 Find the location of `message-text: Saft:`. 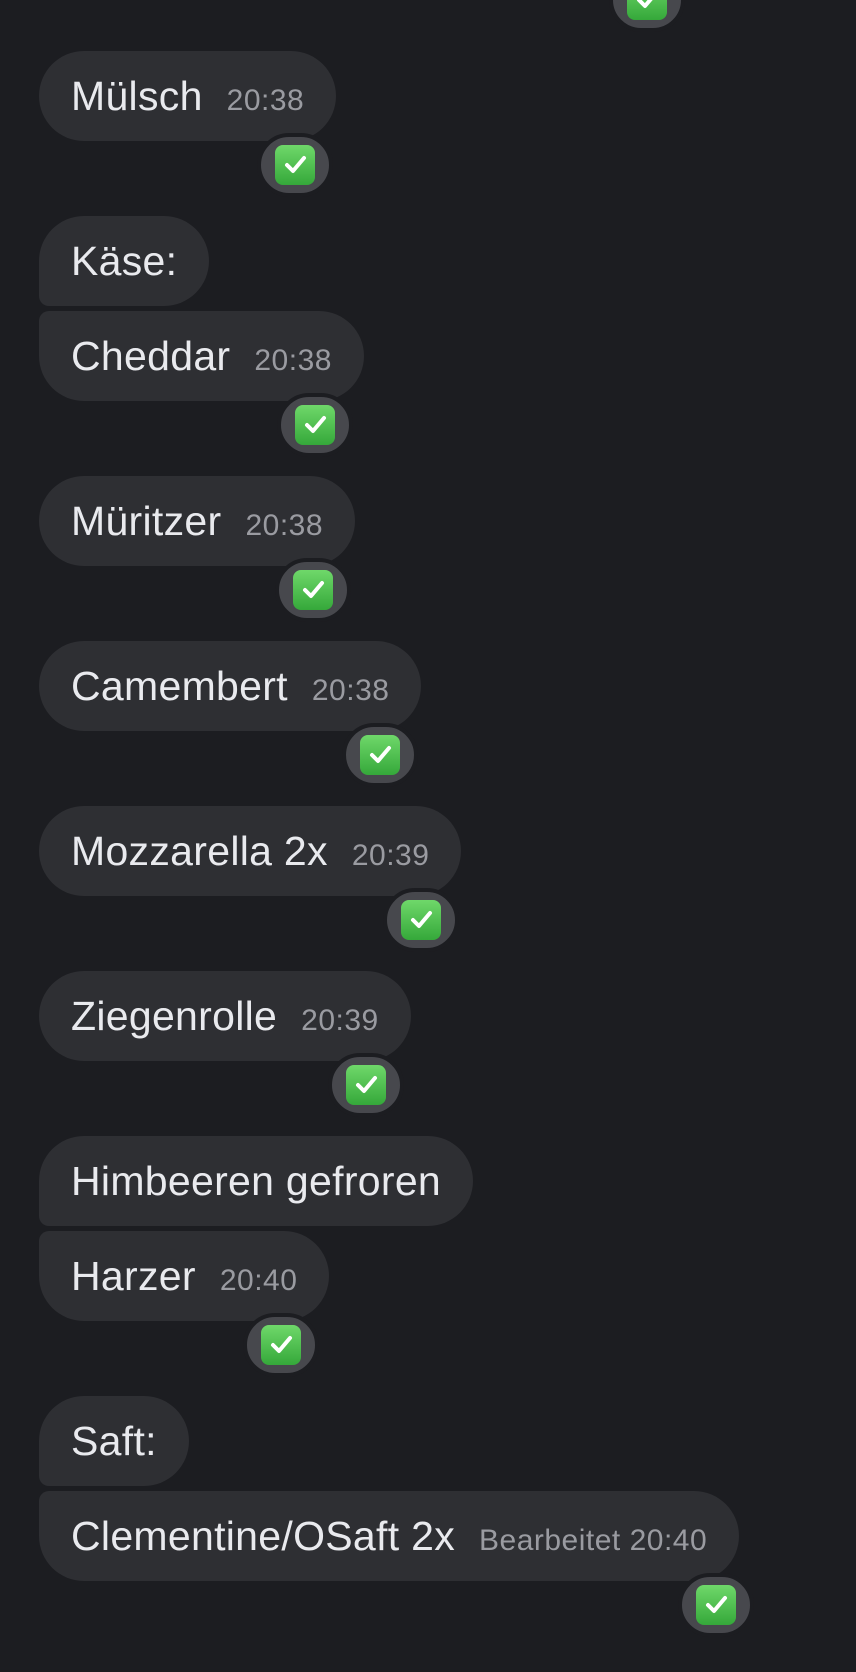

message-text: Saft: is located at coordinates (114, 1440).